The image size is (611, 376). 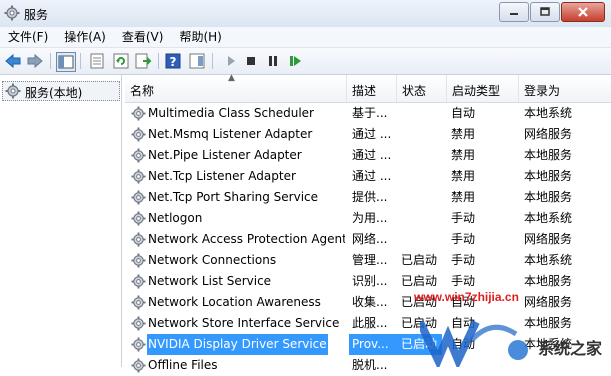 What do you see at coordinates (231, 78) in the screenshot?
I see `sort-ascending-icon: ▲` at bounding box center [231, 78].